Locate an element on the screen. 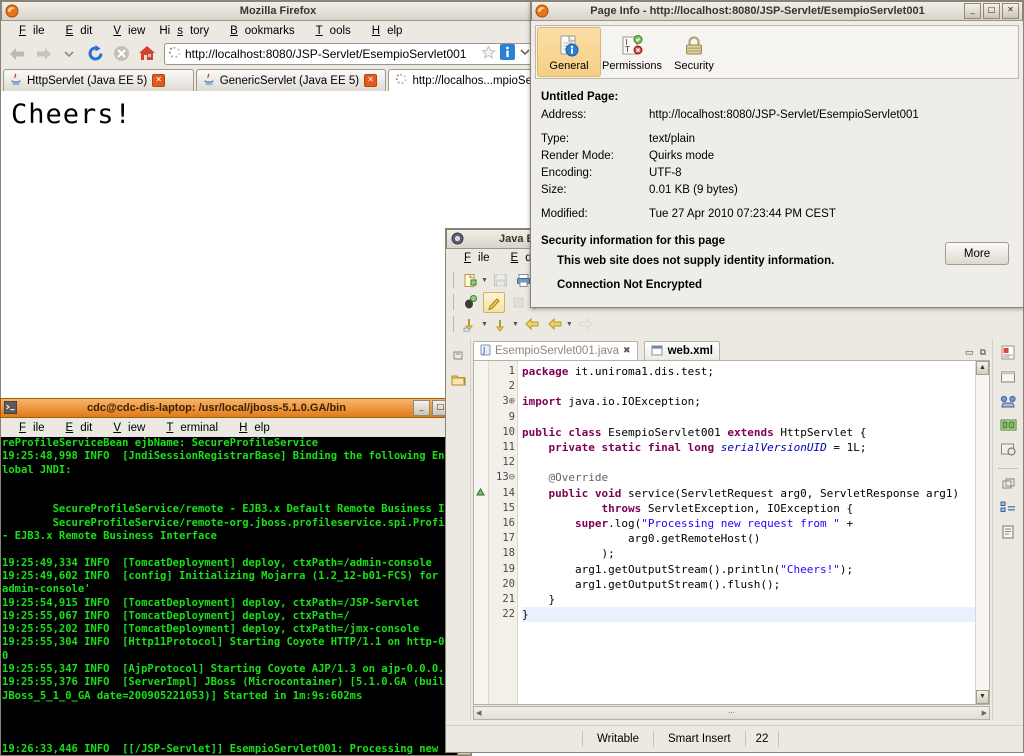  close-button: ✕ is located at coordinates (1010, 11).